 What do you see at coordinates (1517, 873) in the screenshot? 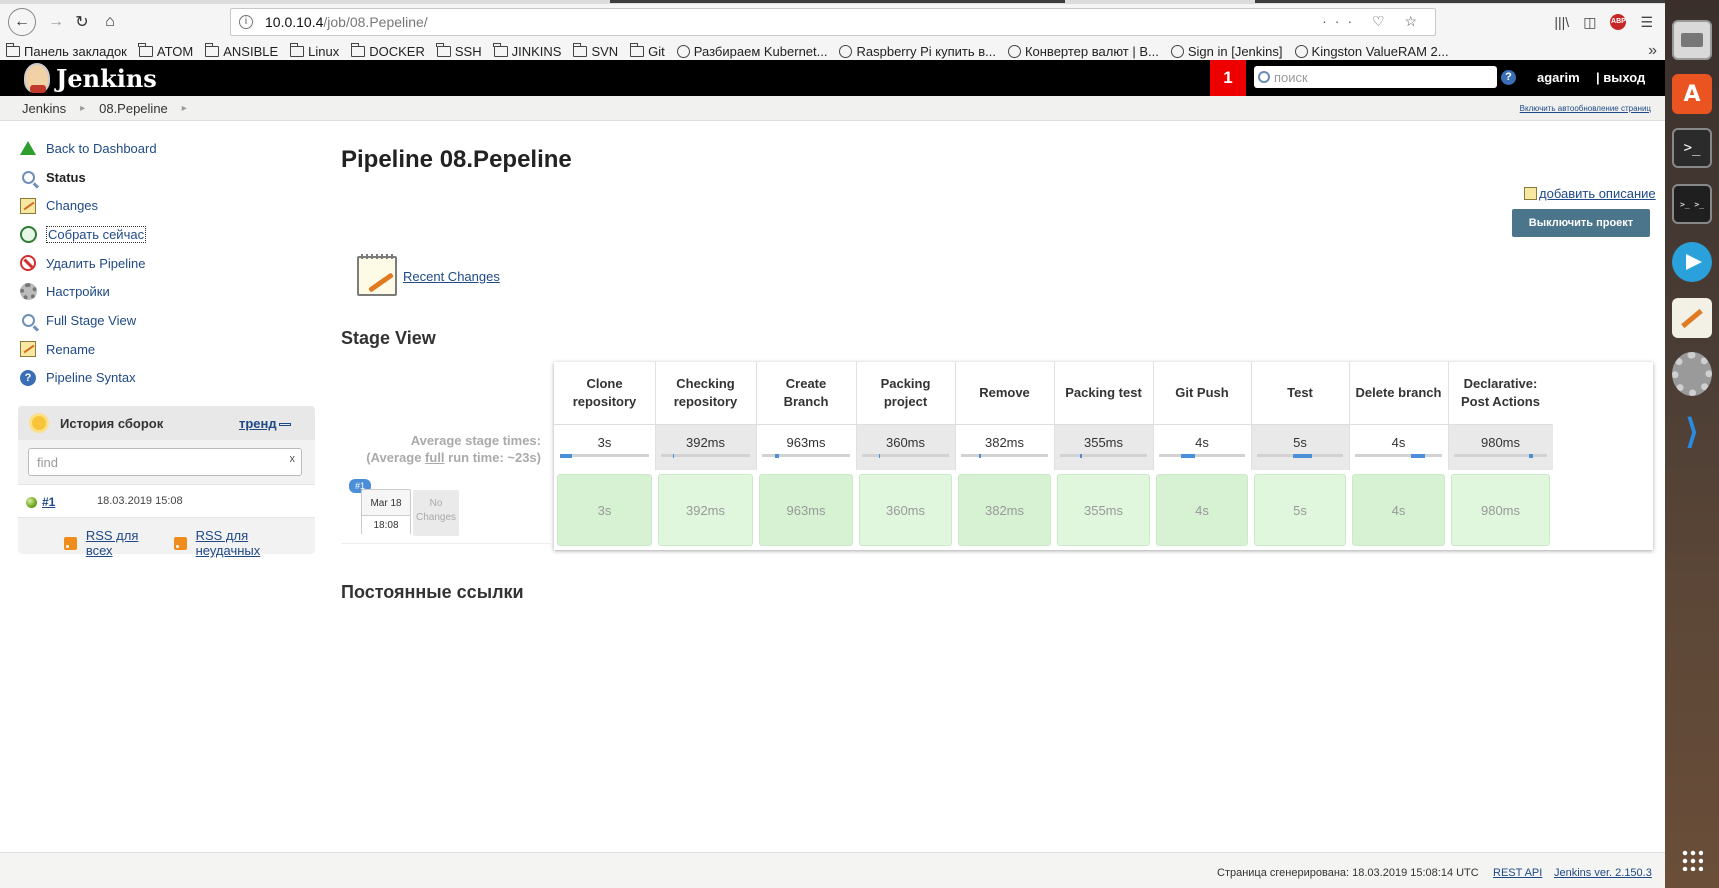
I see `rest-api-link: REST API` at bounding box center [1517, 873].